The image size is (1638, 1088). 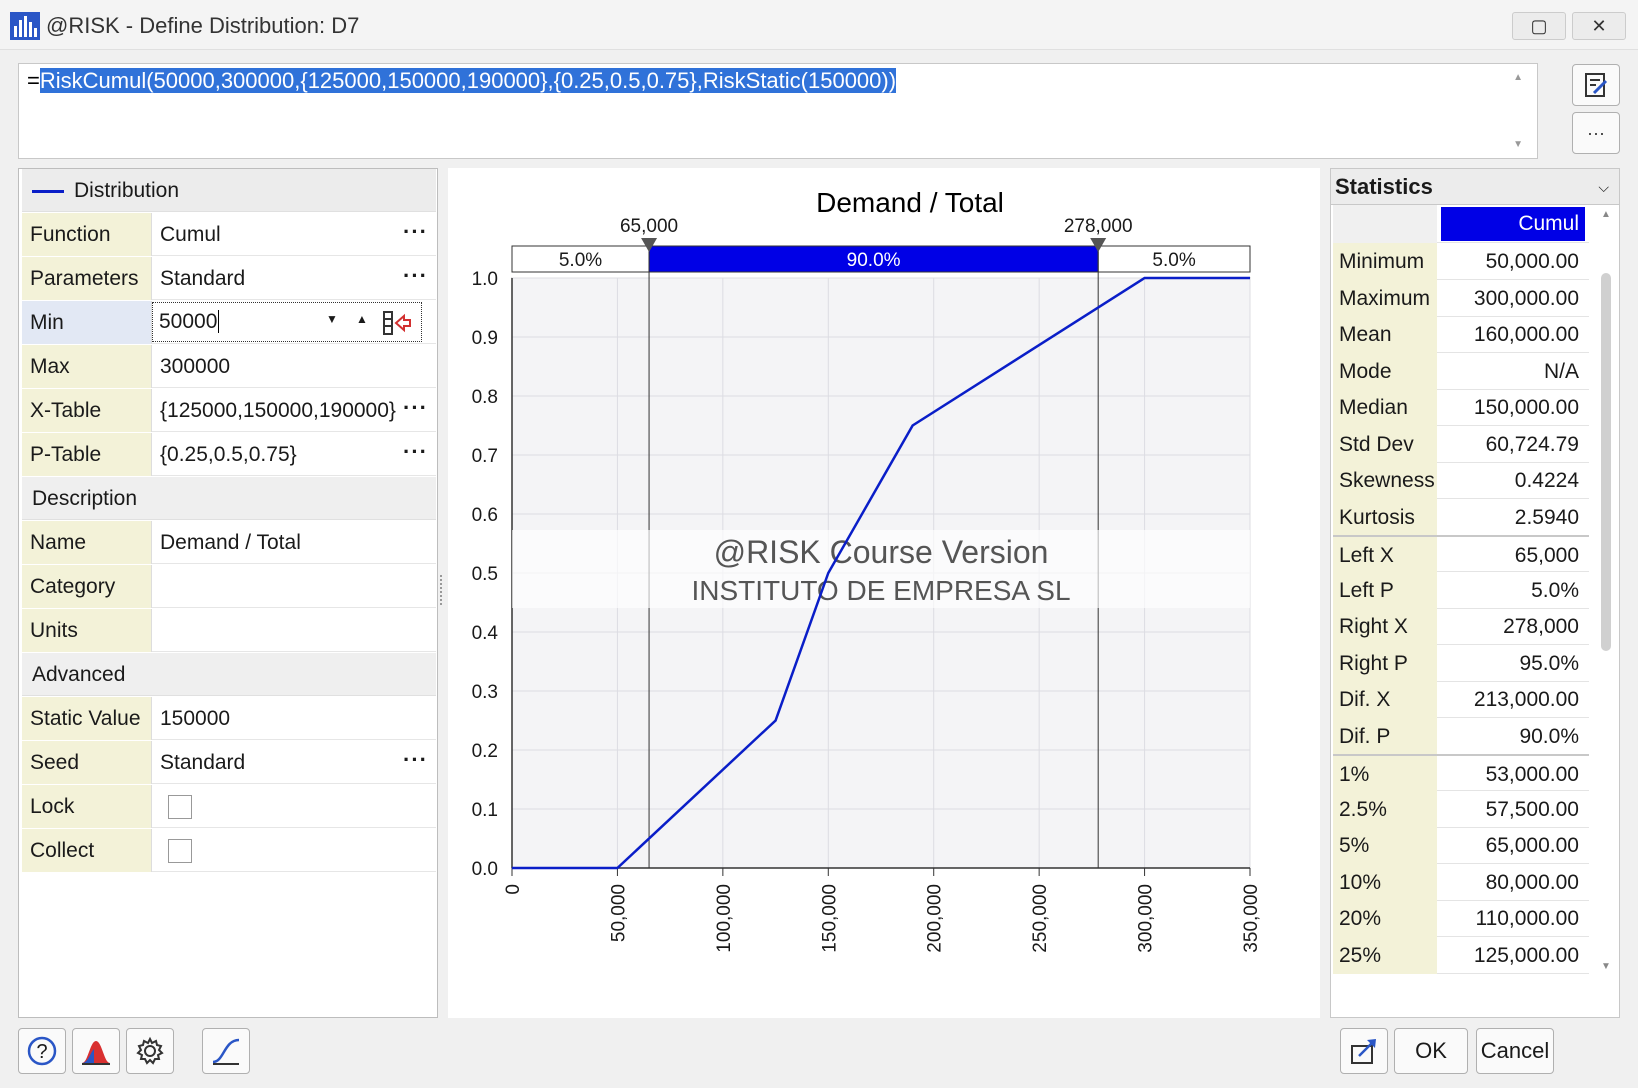 I want to click on x-table-dots-button: ···, so click(x=415, y=408).